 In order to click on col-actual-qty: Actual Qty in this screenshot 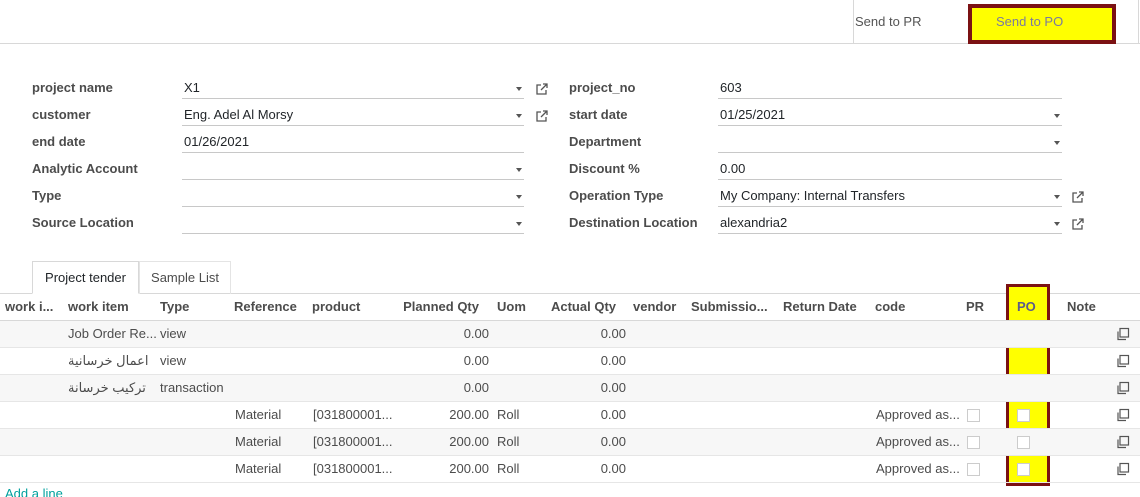, I will do `click(578, 307)`.